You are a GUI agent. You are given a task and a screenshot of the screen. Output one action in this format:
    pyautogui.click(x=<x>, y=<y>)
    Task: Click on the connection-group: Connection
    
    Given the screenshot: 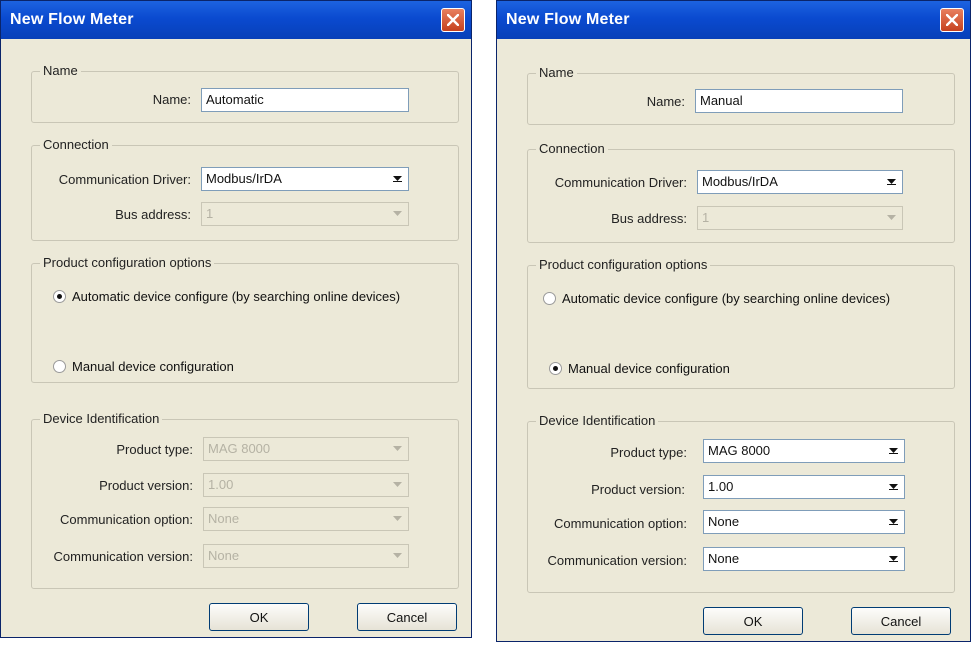 What is the action you would take?
    pyautogui.click(x=245, y=189)
    